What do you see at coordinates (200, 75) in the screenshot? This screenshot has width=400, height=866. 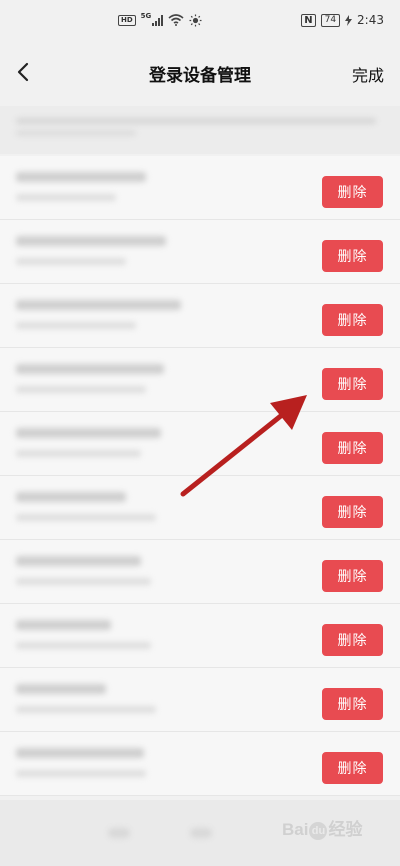 I see `page-title: 登录设备管理` at bounding box center [200, 75].